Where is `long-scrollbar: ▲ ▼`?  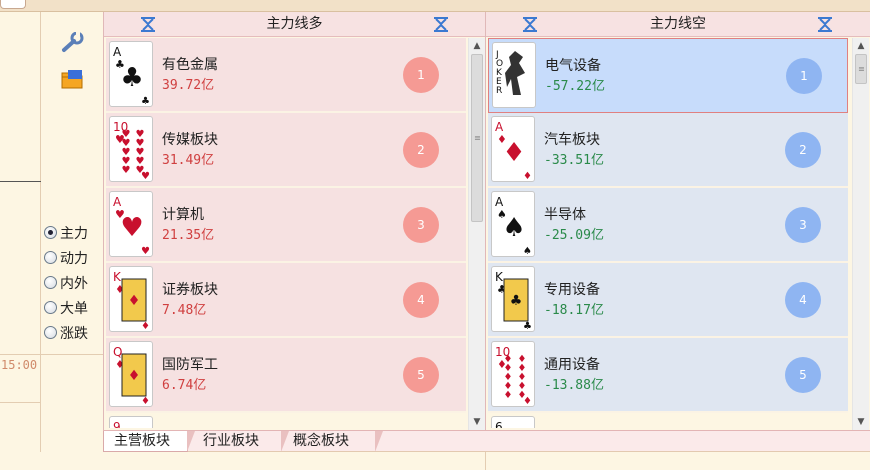 long-scrollbar: ▲ ▼ is located at coordinates (476, 234).